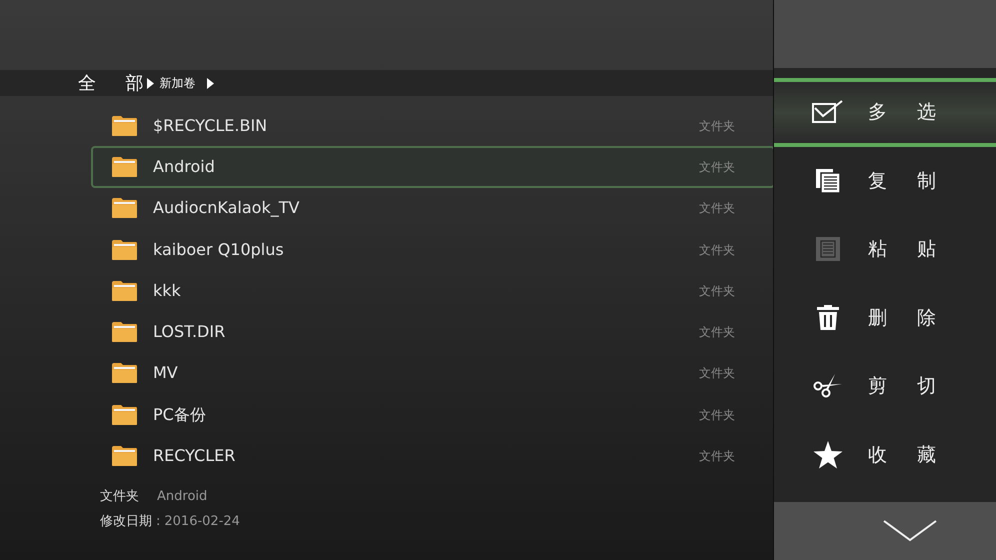 This screenshot has height=560, width=996. What do you see at coordinates (182, 497) in the screenshot?
I see `detail-value: Android` at bounding box center [182, 497].